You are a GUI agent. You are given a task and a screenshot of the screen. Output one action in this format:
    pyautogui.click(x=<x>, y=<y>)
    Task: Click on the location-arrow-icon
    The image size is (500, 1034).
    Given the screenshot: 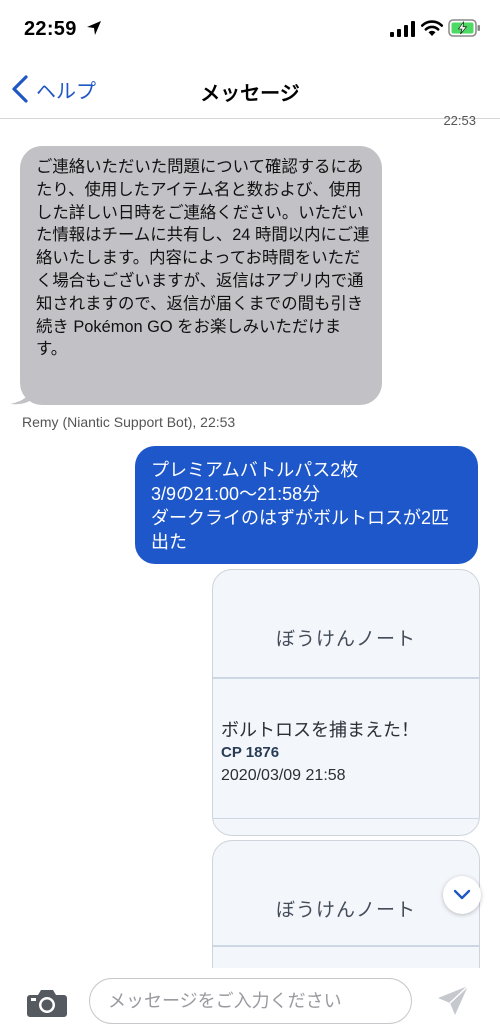 What is the action you would take?
    pyautogui.click(x=94, y=28)
    